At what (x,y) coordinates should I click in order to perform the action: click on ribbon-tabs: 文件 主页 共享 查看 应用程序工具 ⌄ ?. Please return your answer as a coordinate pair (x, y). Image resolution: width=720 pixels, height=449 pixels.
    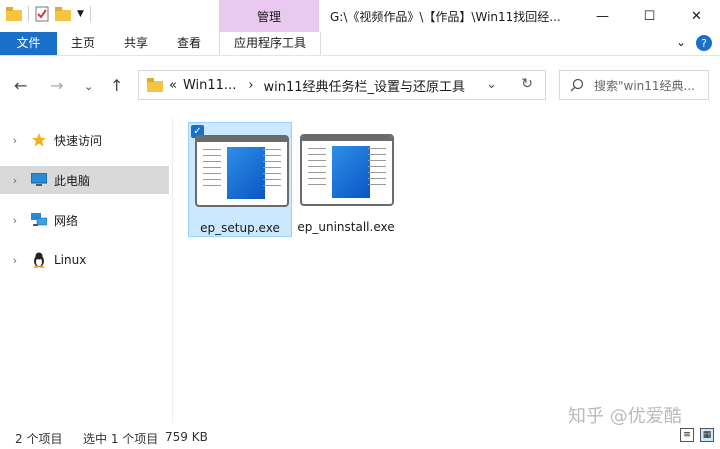
    Looking at the image, I should click on (360, 44).